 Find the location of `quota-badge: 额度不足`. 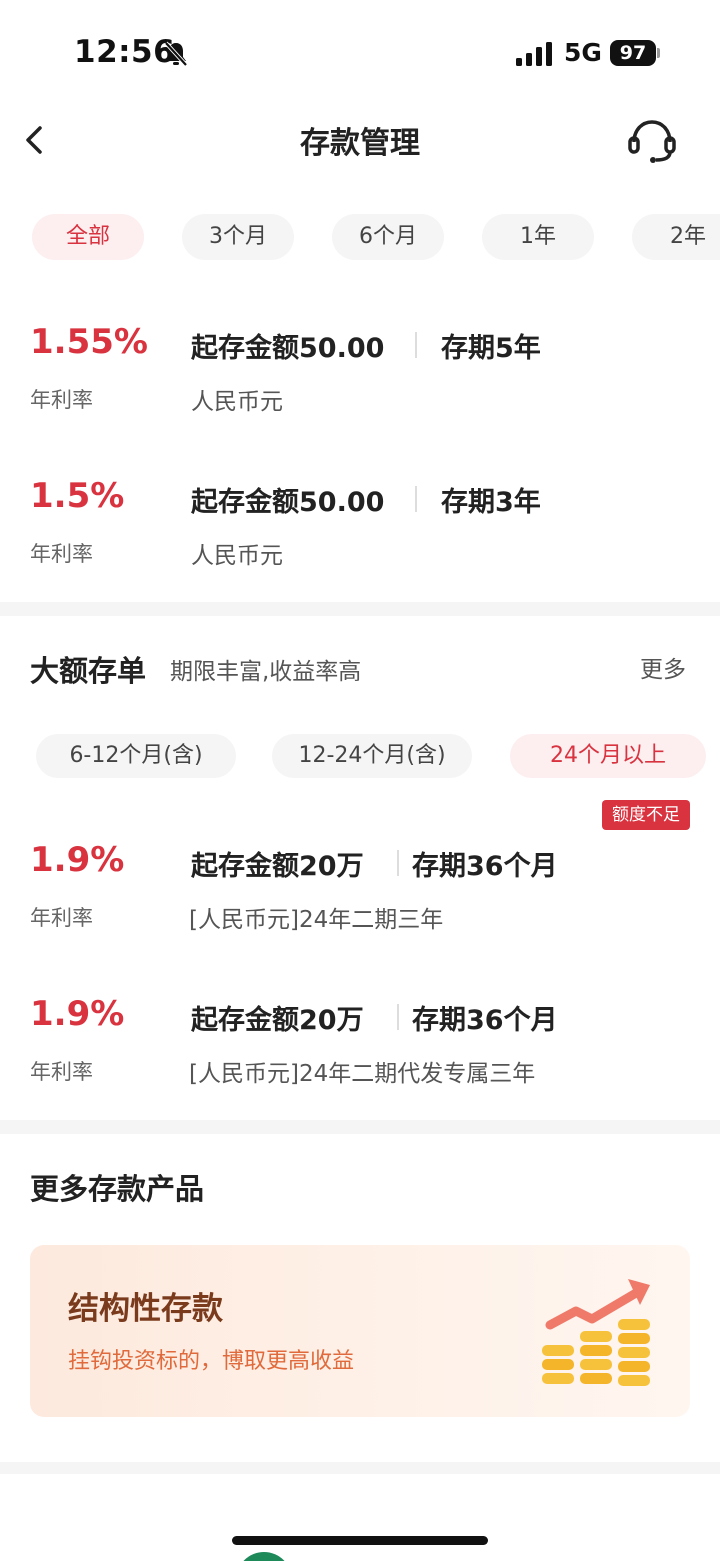

quota-badge: 额度不足 is located at coordinates (646, 815).